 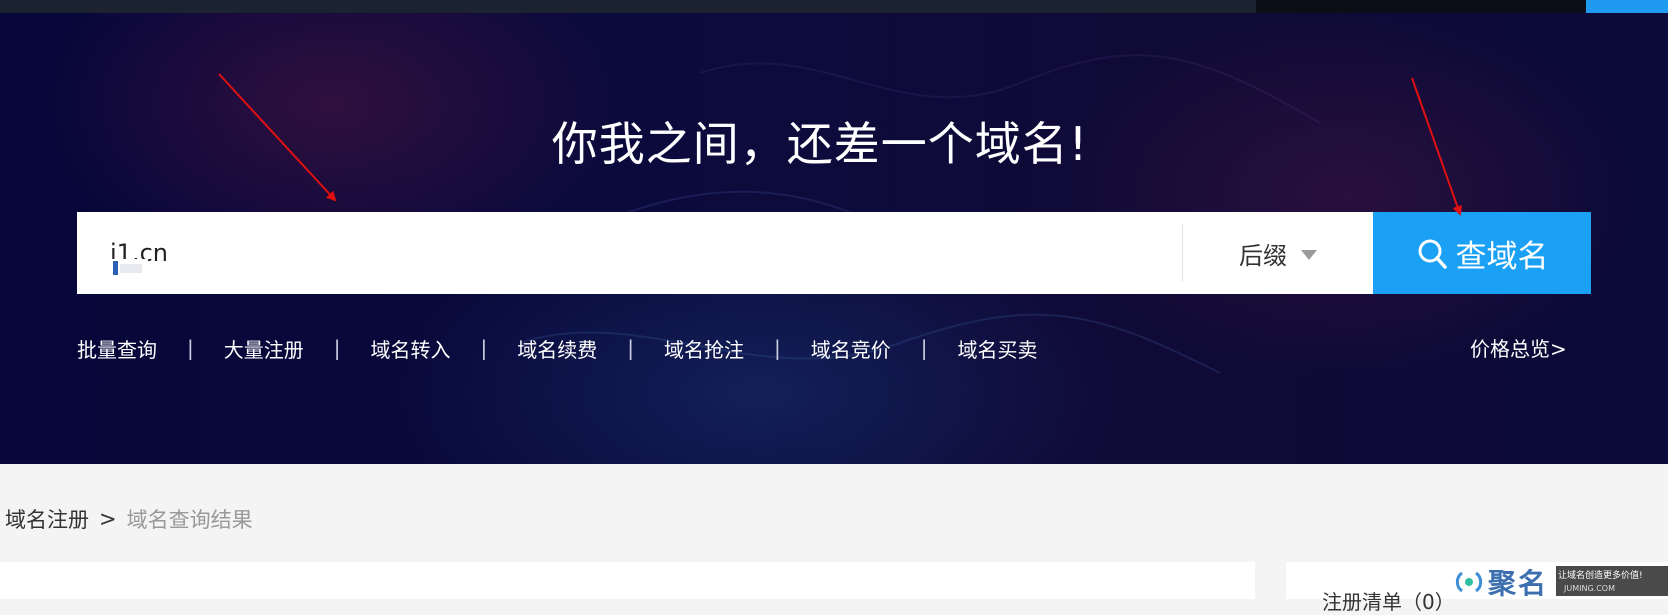 I want to click on search-domain-button: 查域名, so click(x=1482, y=253).